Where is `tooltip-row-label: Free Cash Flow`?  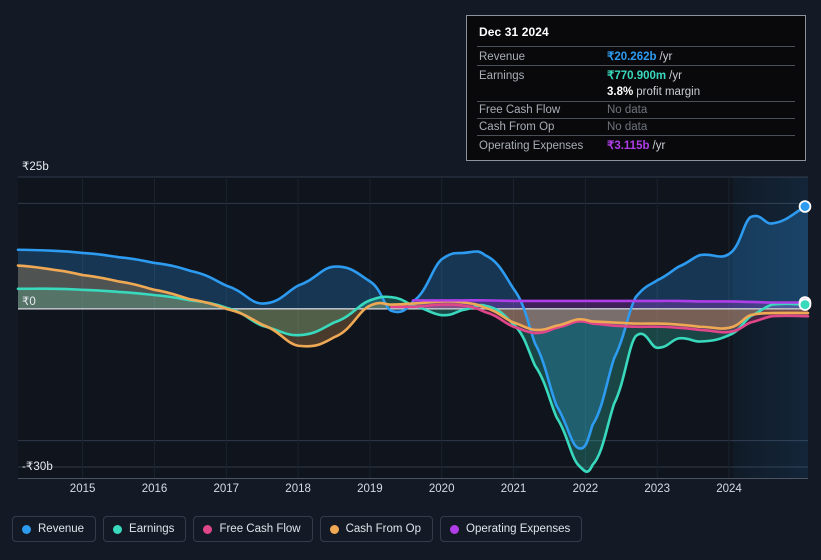 tooltip-row-label: Free Cash Flow is located at coordinates (520, 110).